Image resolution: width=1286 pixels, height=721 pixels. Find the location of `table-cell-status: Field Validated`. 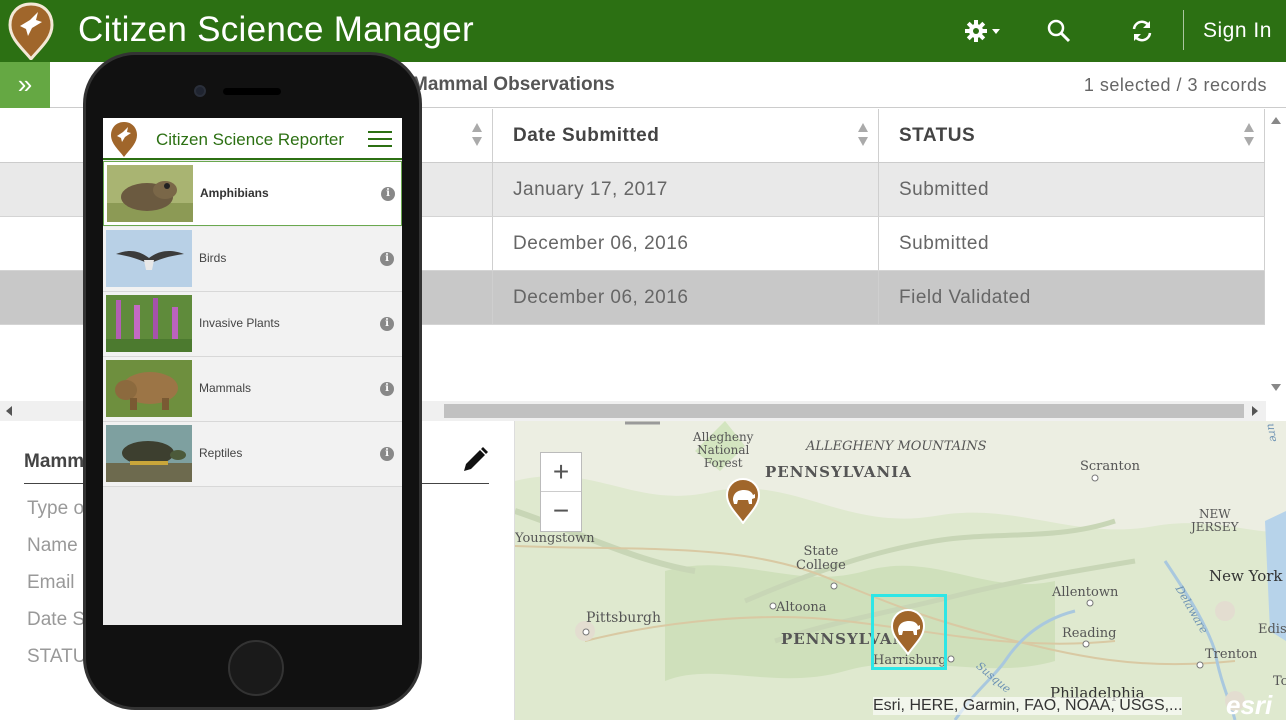

table-cell-status: Field Validated is located at coordinates (1072, 297).